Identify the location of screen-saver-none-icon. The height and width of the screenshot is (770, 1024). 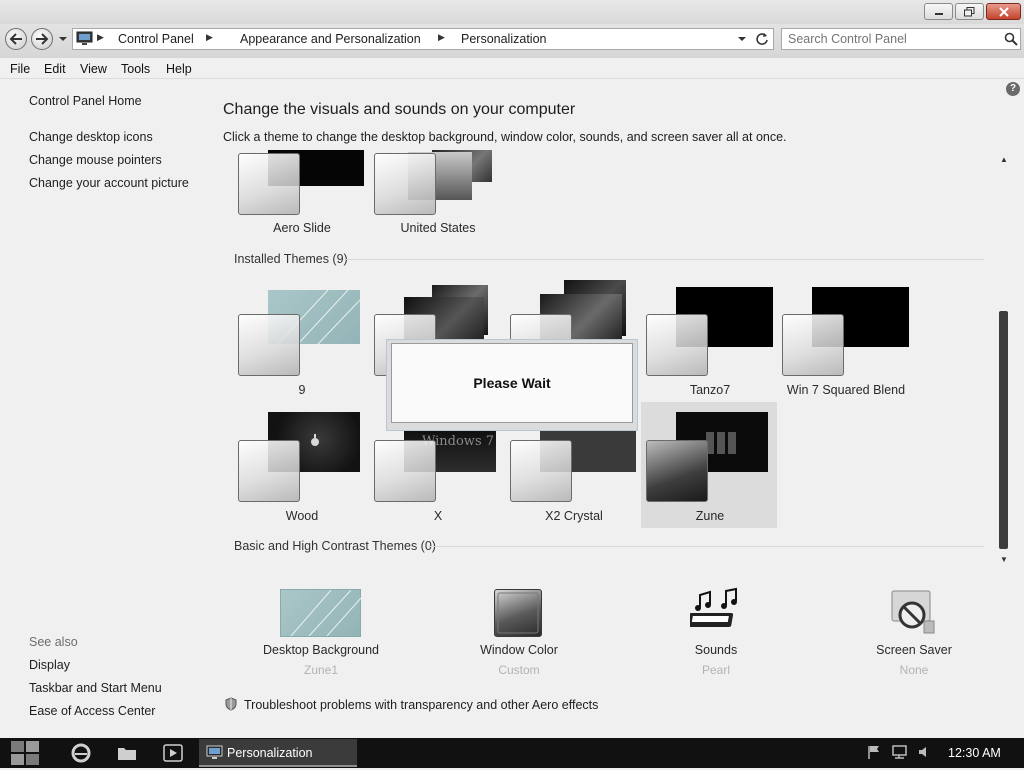
(913, 612).